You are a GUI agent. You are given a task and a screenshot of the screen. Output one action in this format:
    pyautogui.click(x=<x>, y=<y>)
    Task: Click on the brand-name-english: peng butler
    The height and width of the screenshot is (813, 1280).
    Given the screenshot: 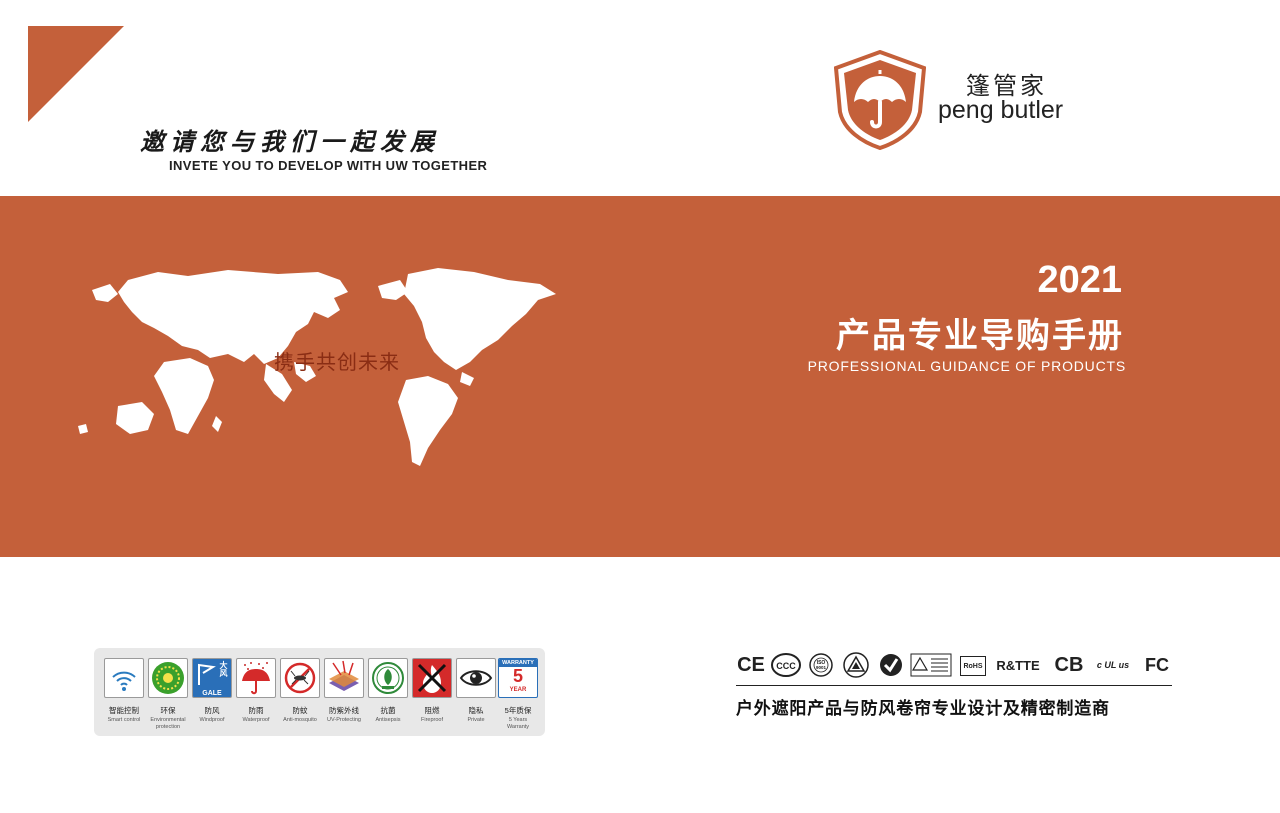 What is the action you would take?
    pyautogui.click(x=1001, y=110)
    